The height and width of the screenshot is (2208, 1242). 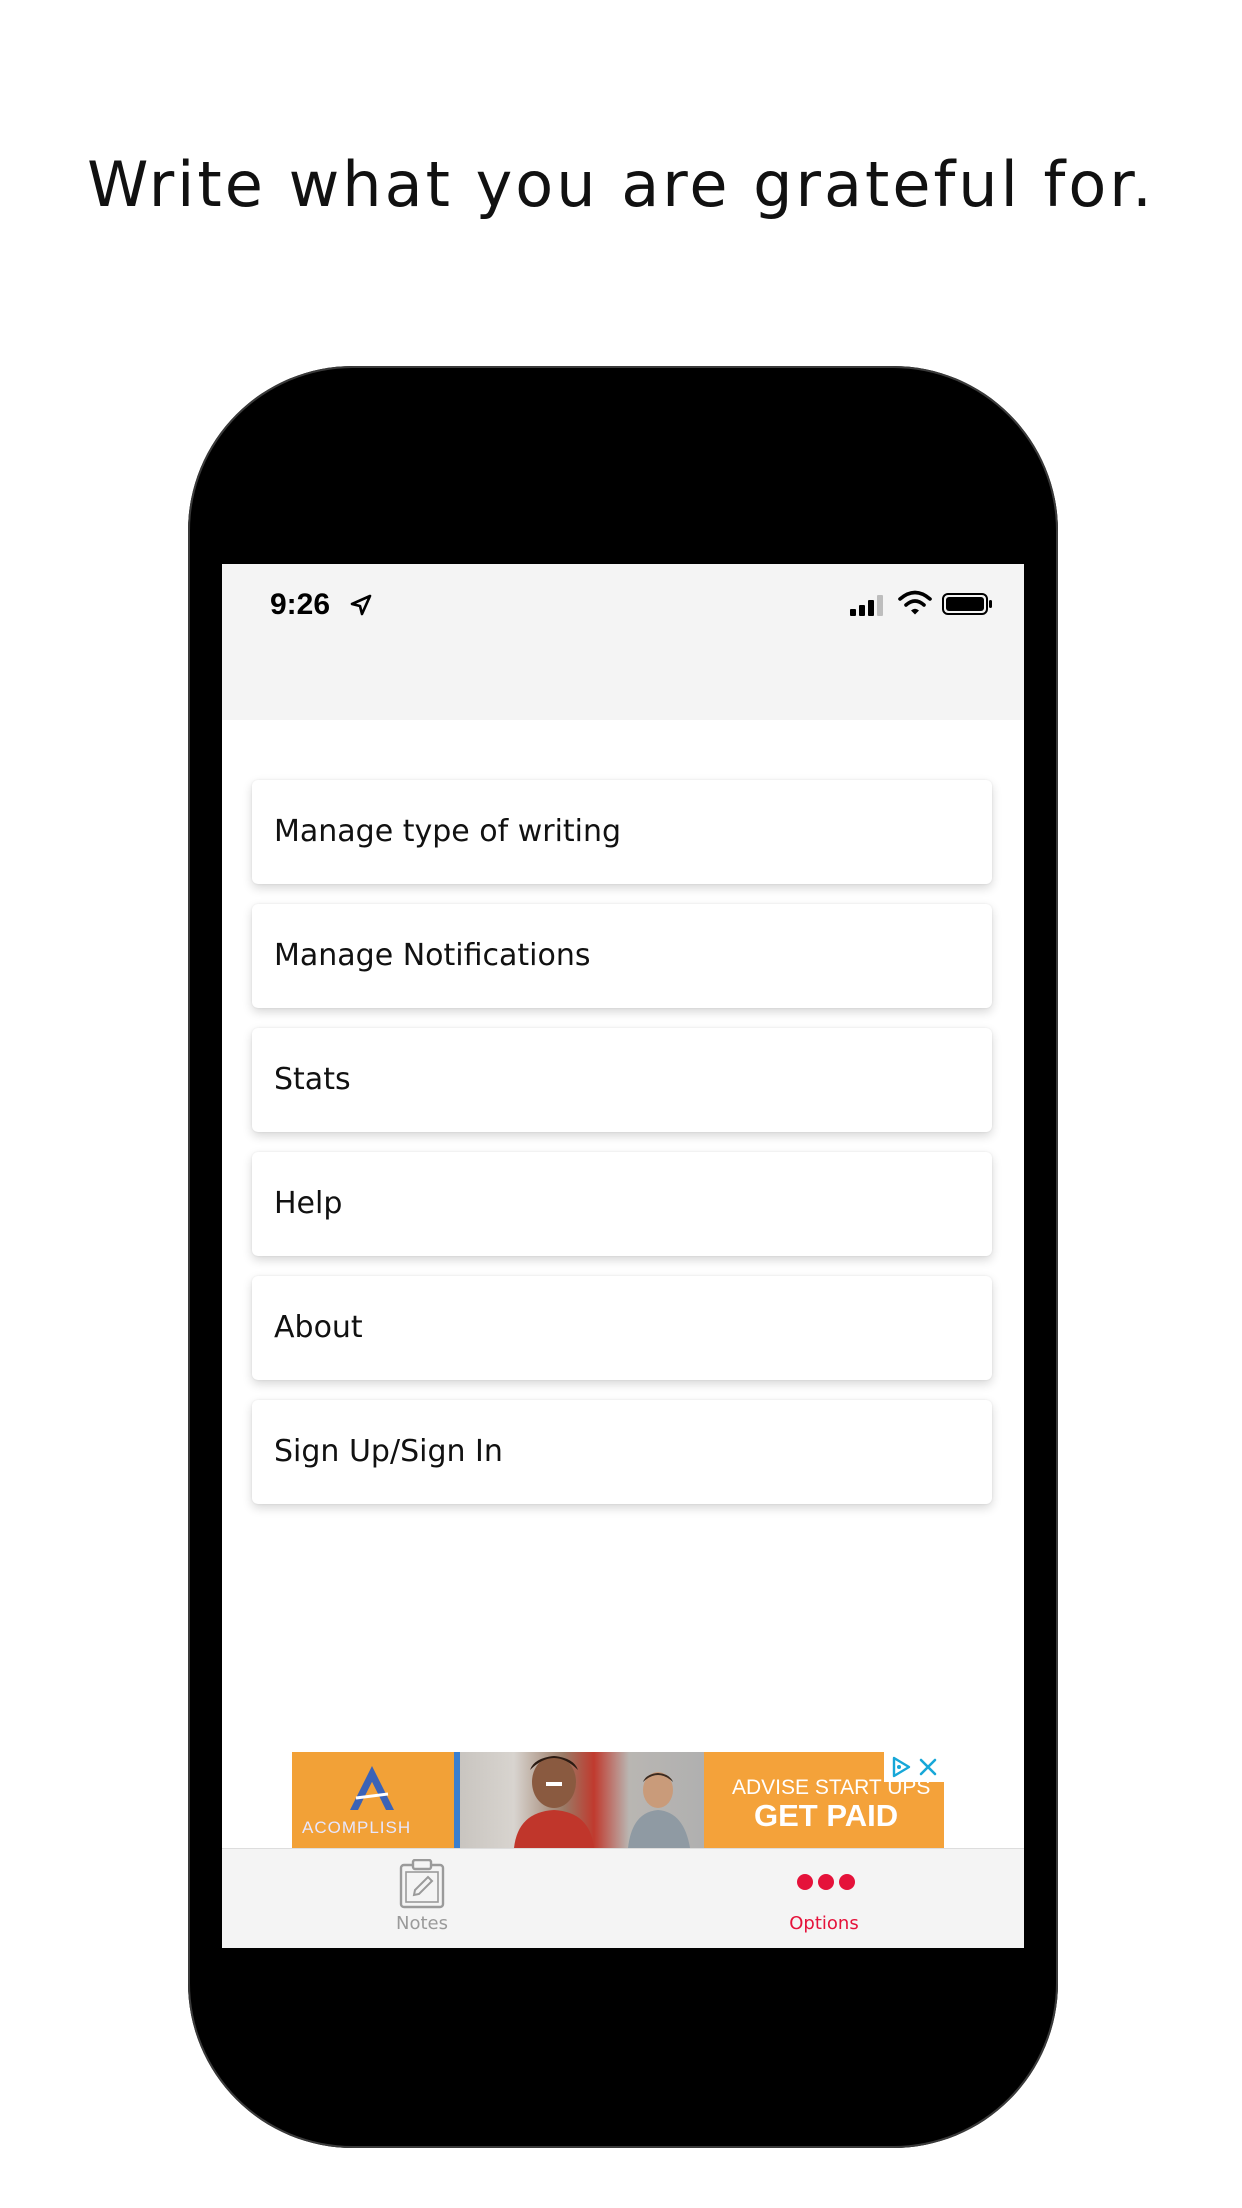 I want to click on menu-item-sign-up-sign-in: Sign Up/Sign In, so click(x=622, y=1452).